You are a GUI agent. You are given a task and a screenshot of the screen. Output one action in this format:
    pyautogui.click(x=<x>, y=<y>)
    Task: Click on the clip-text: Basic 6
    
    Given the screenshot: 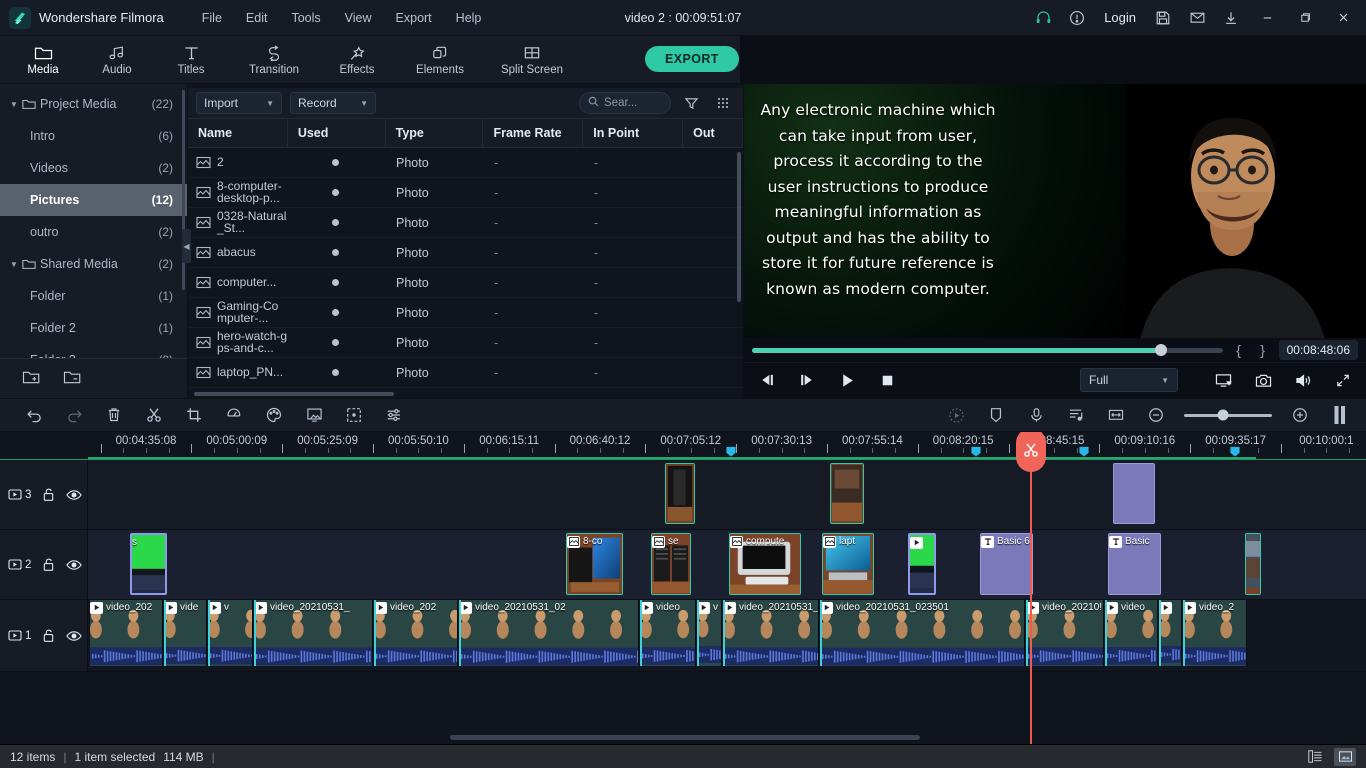 What is the action you would take?
    pyautogui.click(x=1006, y=564)
    